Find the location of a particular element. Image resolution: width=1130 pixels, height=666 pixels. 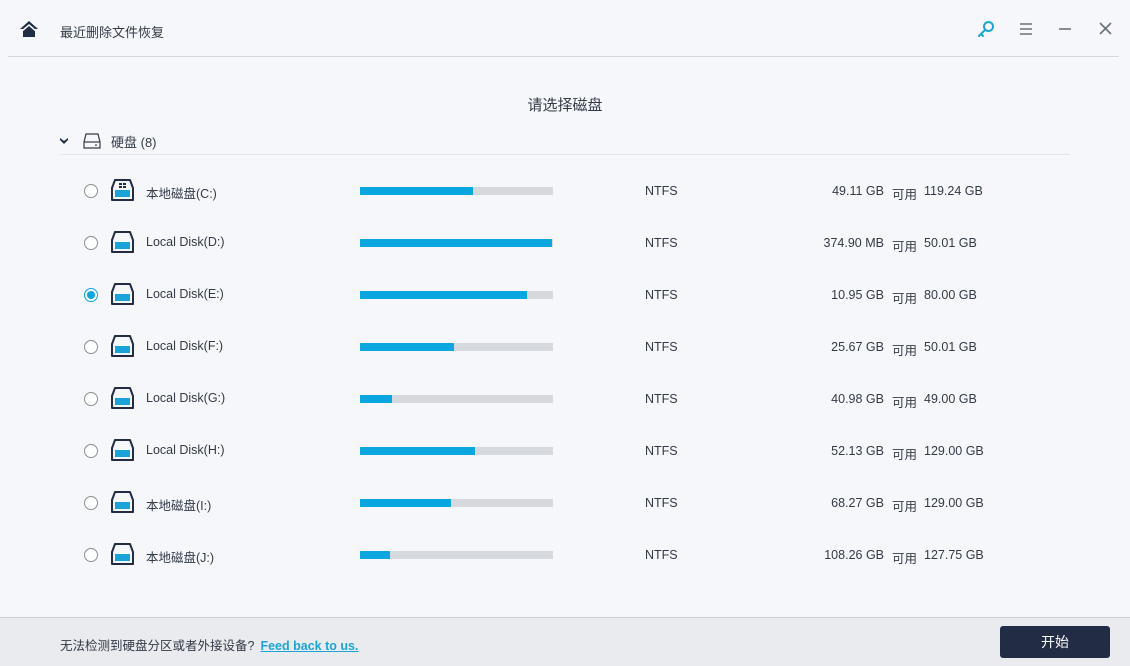

free-space: 374.90 MB is located at coordinates (853, 243).